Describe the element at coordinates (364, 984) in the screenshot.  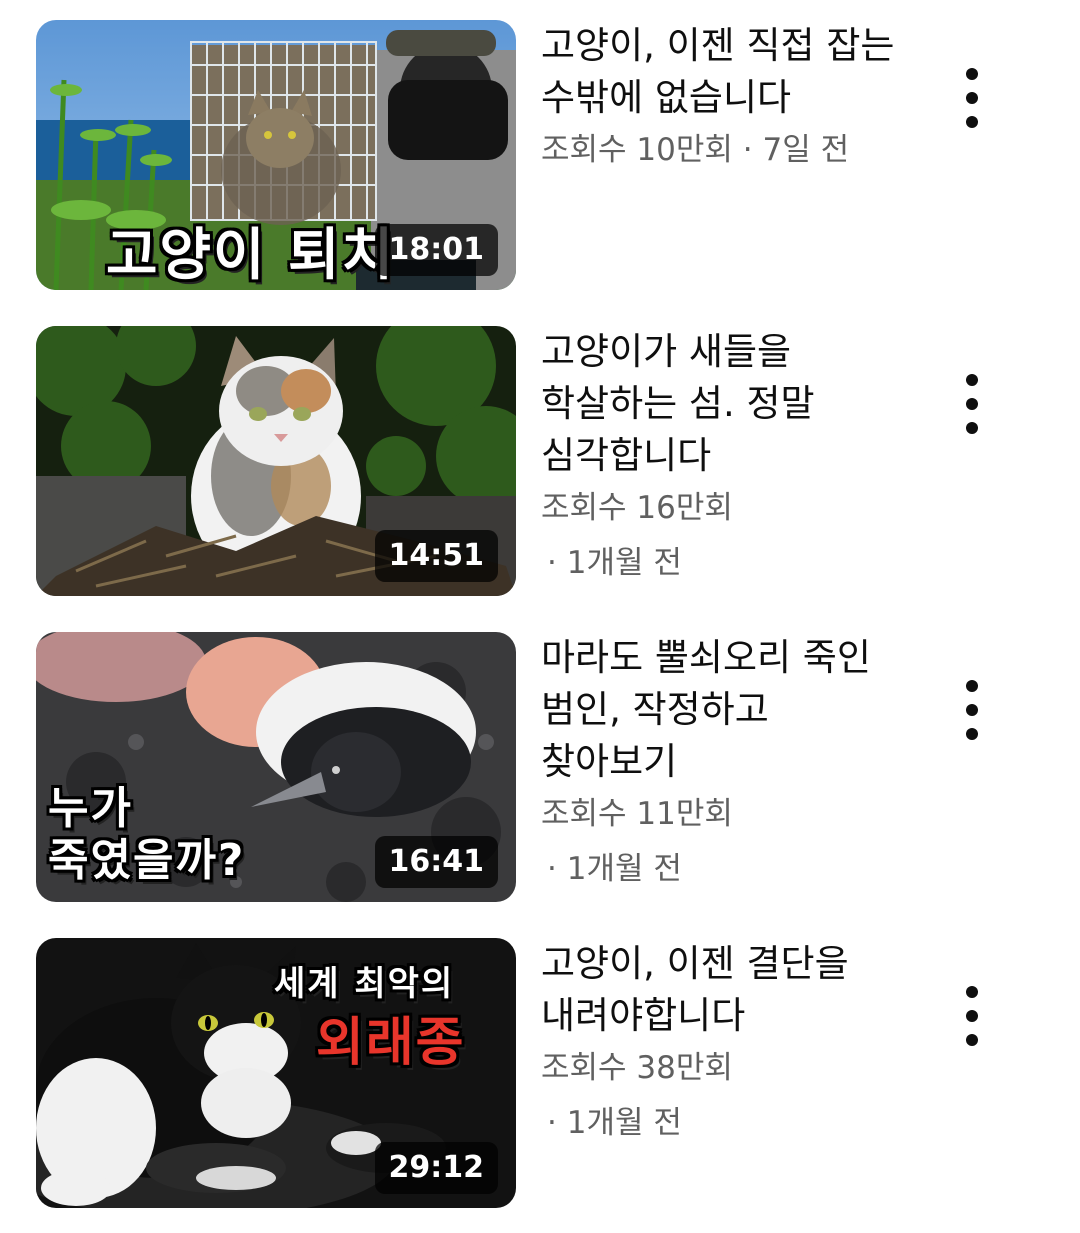
I see `thumbnail-caption-line1: 세계 최악의` at that location.